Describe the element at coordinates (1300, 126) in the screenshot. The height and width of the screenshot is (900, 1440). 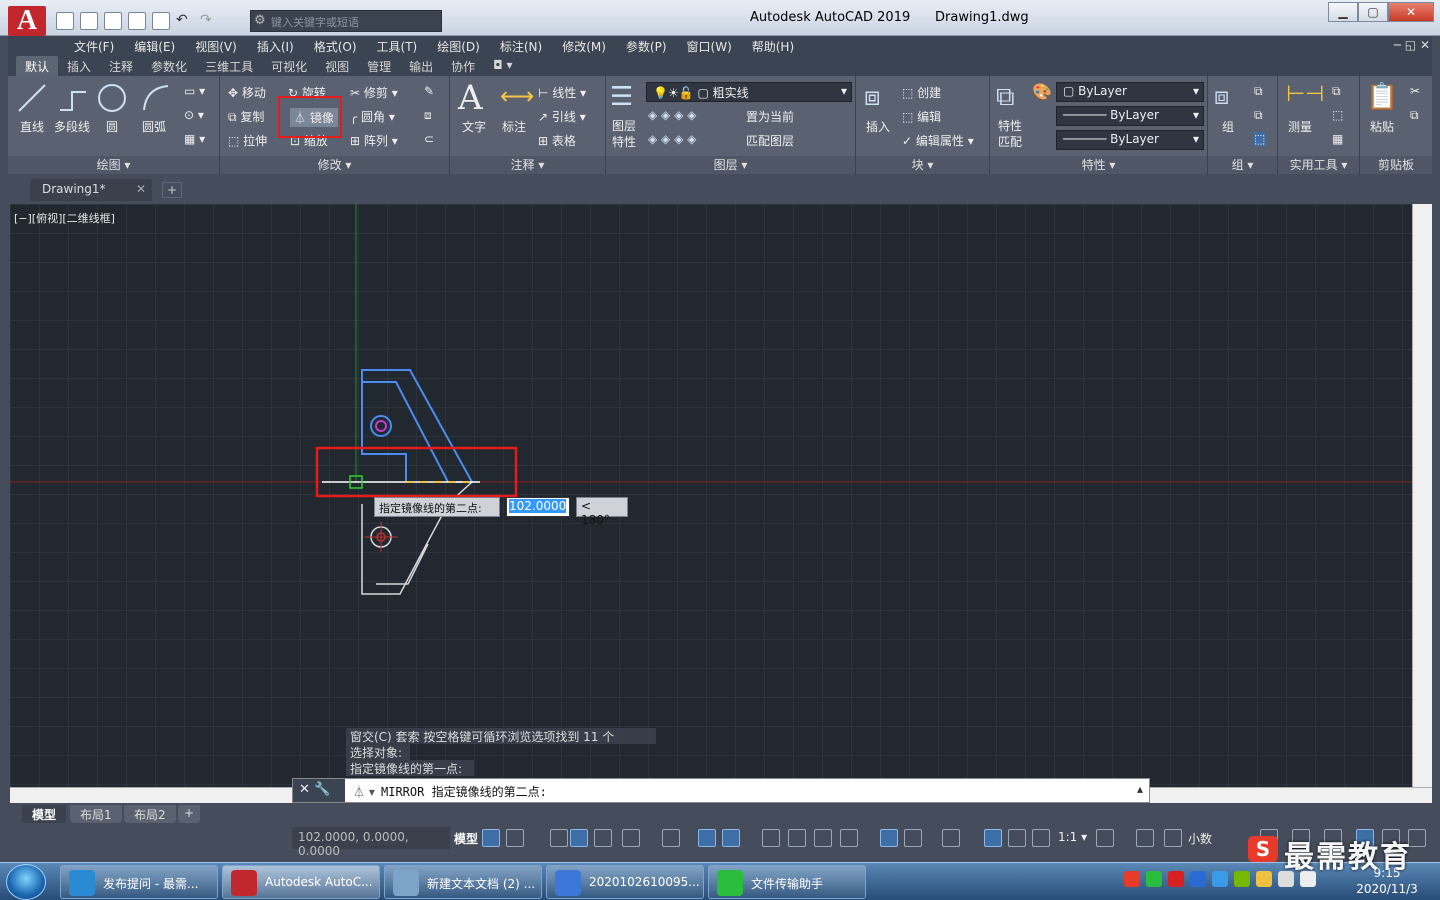
I see `measure-button: 测量` at that location.